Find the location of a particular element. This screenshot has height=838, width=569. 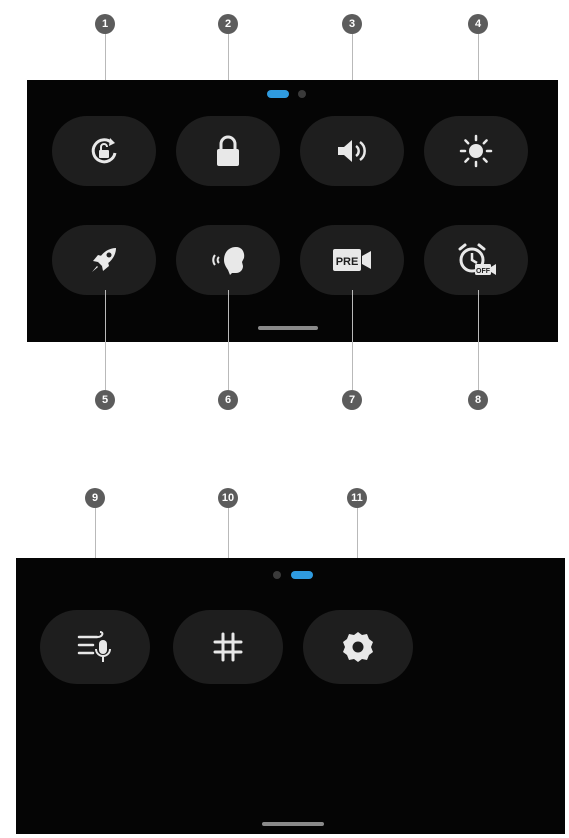

rocket-icon is located at coordinates (104, 260).